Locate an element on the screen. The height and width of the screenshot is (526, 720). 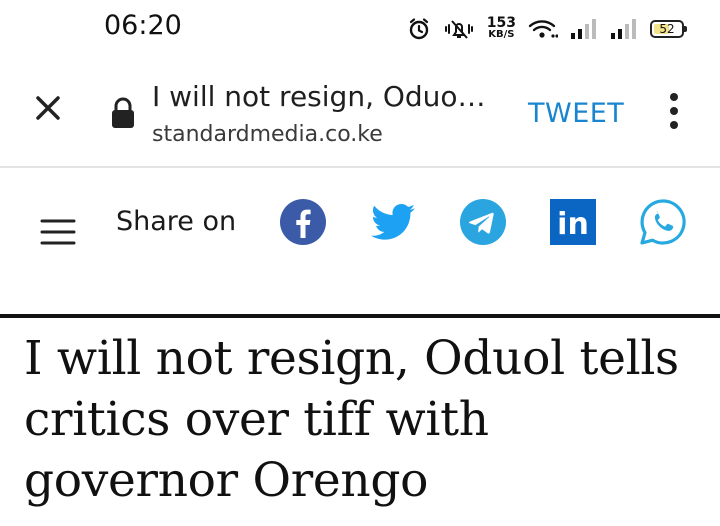
twitter-icon is located at coordinates (393, 222).